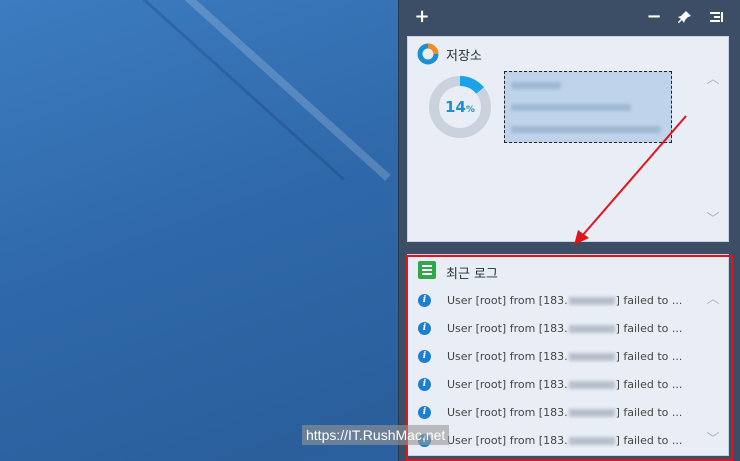  Describe the element at coordinates (422, 17) in the screenshot. I see `plus-icon: +` at that location.